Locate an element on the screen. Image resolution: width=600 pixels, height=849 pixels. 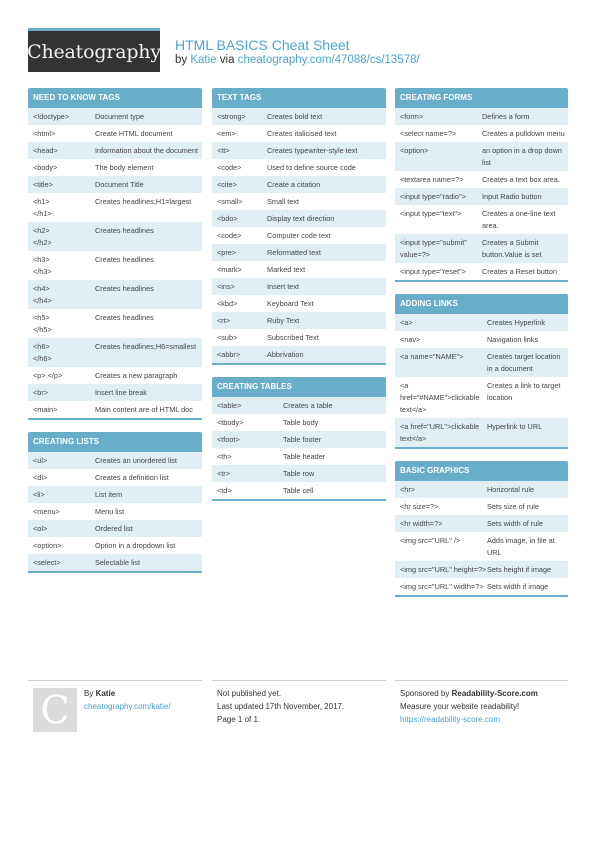
table-row: <tfoot> Table footer is located at coordinates (299, 439).